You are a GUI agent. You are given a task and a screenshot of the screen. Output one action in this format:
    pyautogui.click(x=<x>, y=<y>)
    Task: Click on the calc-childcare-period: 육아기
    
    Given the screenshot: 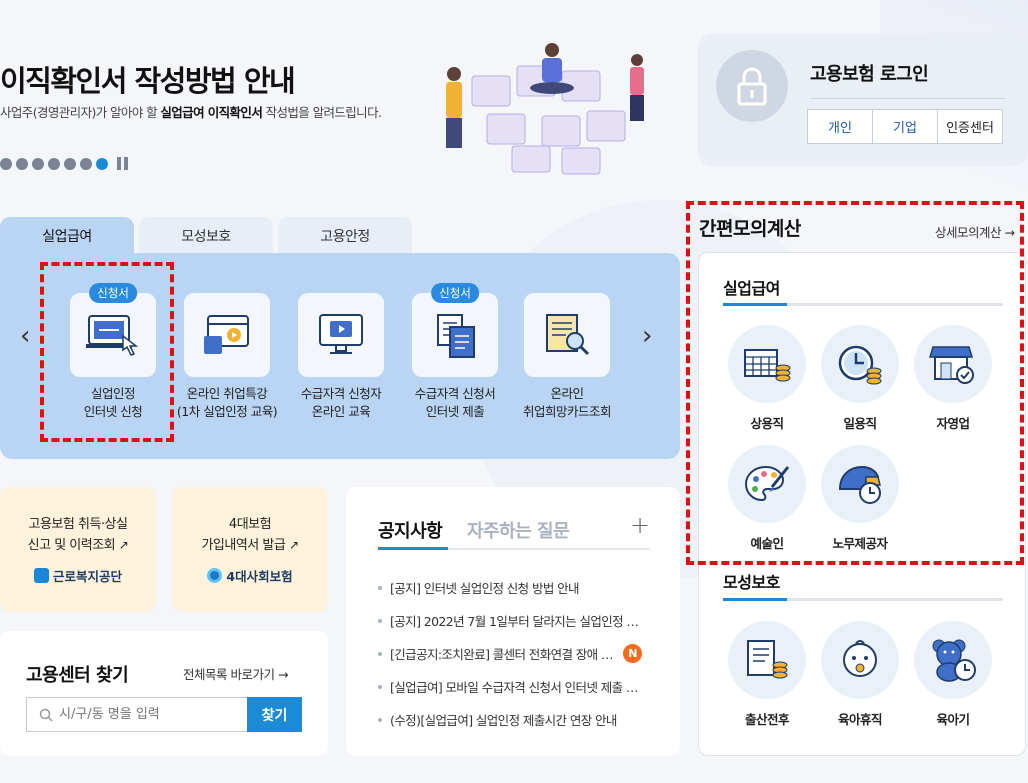 What is the action you would take?
    pyautogui.click(x=953, y=674)
    